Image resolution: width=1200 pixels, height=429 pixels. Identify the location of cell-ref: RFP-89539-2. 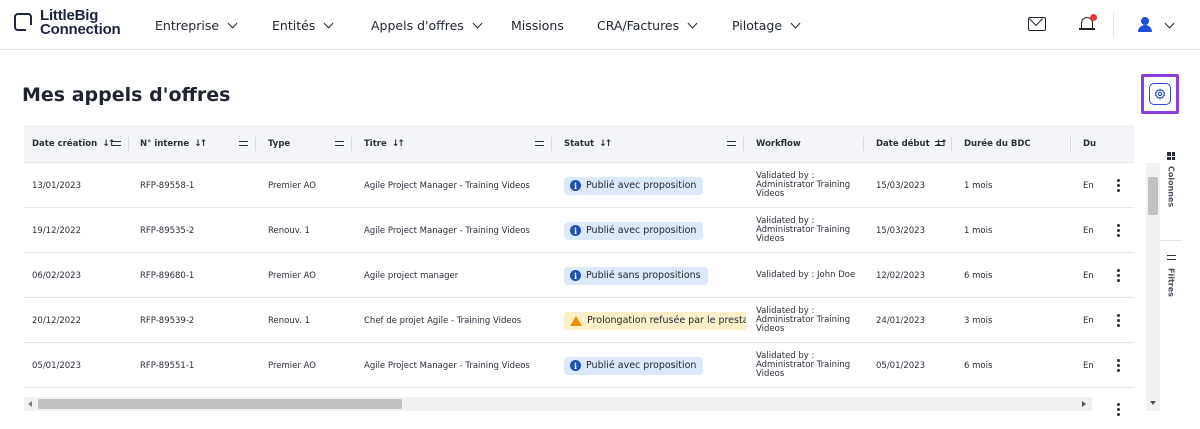
(167, 320).